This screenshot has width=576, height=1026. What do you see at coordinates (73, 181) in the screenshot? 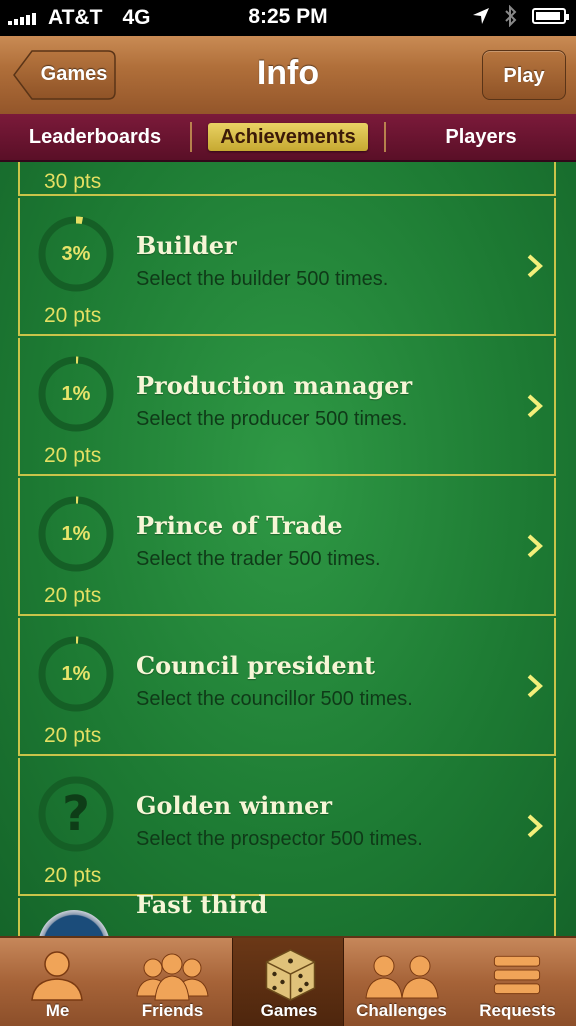
I see `achievement-points: 30 pts` at bounding box center [73, 181].